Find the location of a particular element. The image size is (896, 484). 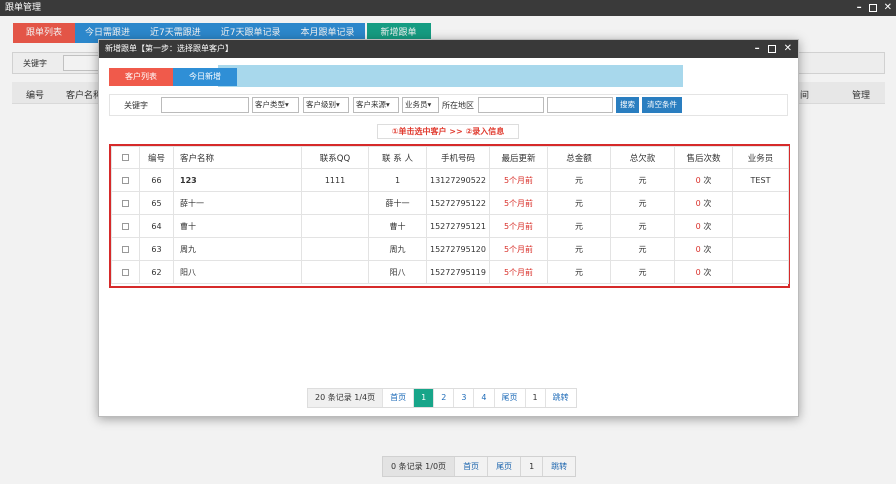

row-contact: 1 is located at coordinates (397, 180).